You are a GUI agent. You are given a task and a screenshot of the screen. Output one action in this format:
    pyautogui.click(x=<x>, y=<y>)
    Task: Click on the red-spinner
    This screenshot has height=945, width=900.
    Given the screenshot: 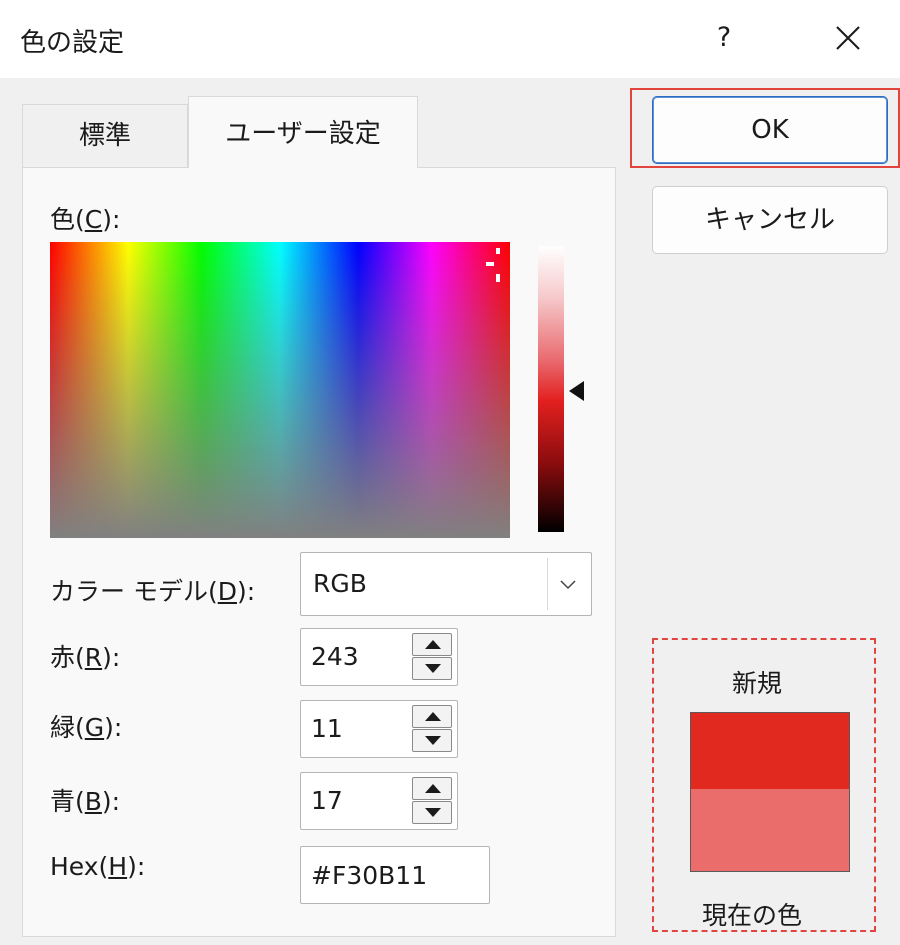 What is the action you would take?
    pyautogui.click(x=433, y=657)
    